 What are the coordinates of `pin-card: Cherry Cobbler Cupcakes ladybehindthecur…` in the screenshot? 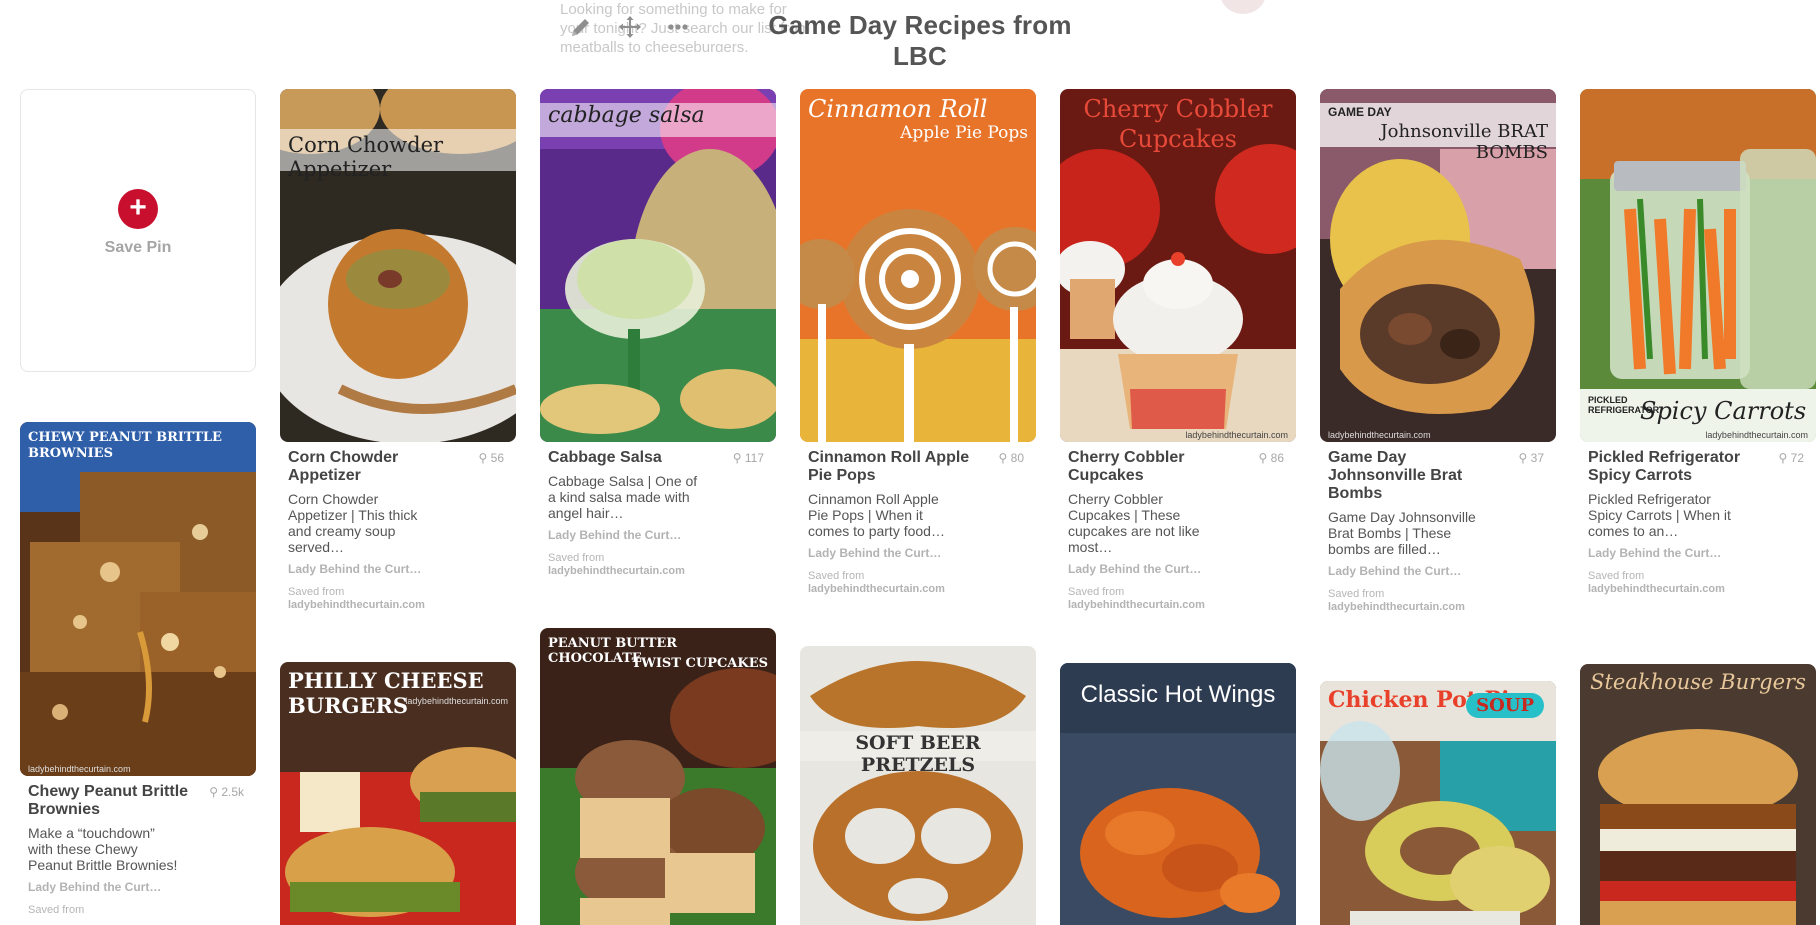 It's located at (1178, 350).